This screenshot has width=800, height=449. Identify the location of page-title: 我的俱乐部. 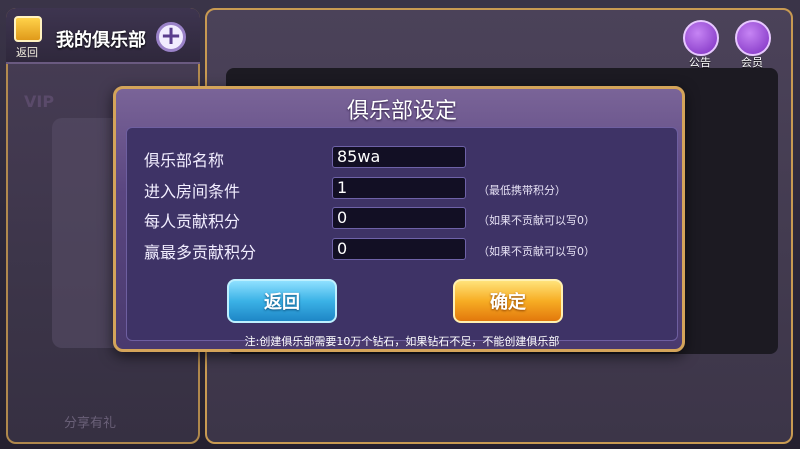
(101, 40).